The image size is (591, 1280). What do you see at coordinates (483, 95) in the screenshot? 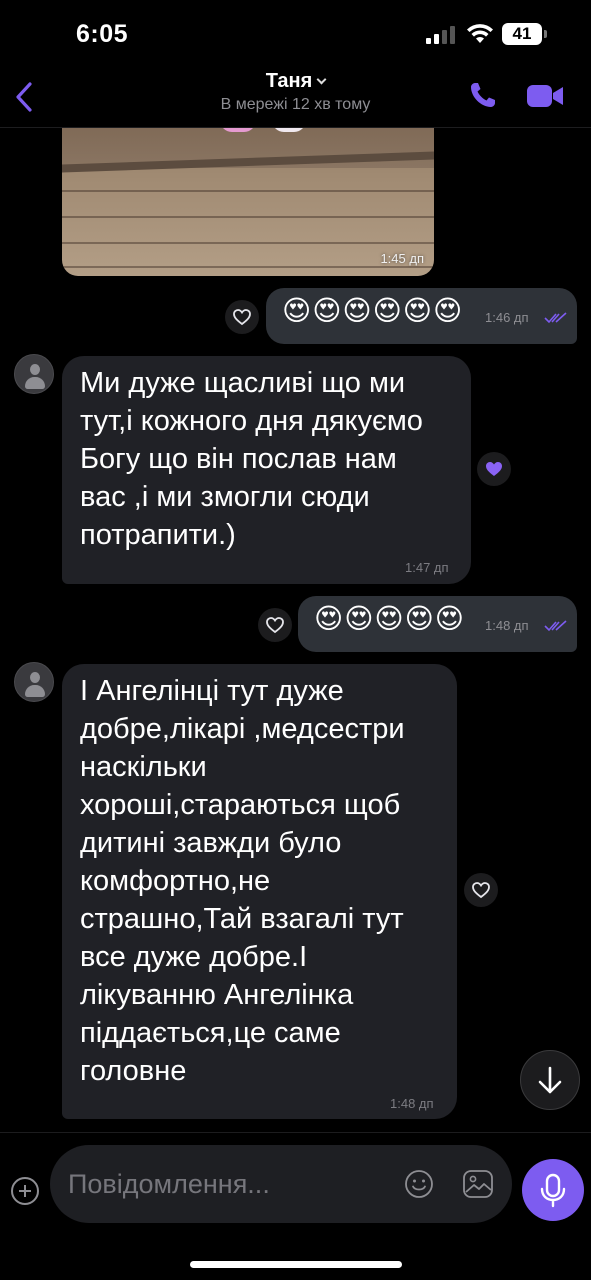
I see `phone-icon` at bounding box center [483, 95].